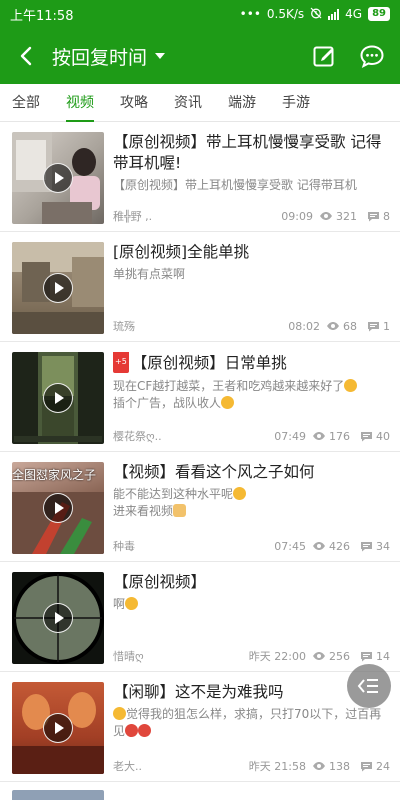 The height and width of the screenshot is (800, 400). What do you see at coordinates (383, 436) in the screenshot?
I see `comment-count: 40` at bounding box center [383, 436].